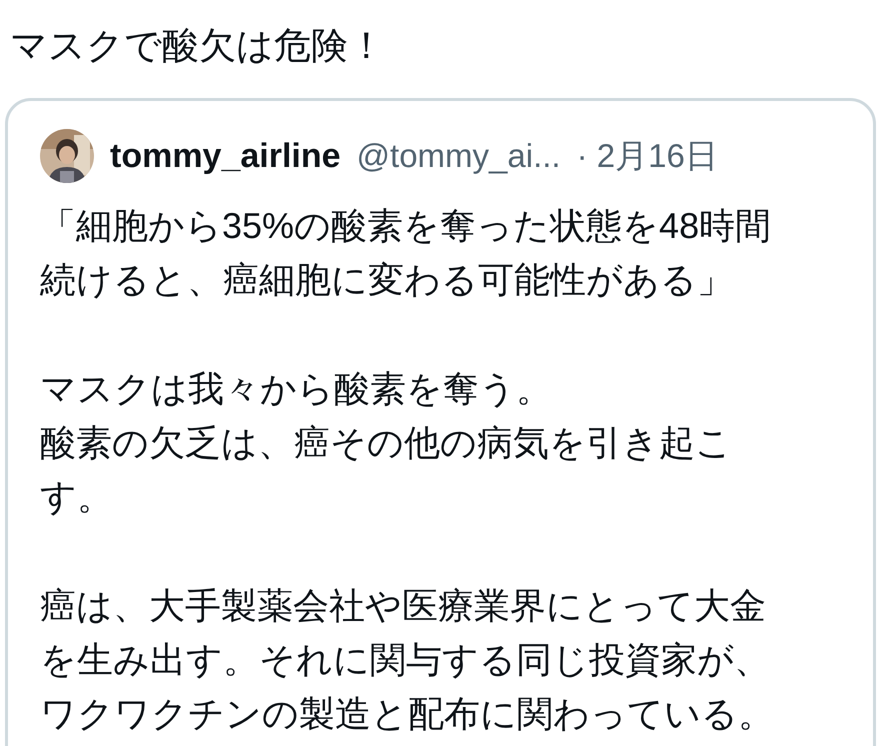  Describe the element at coordinates (225, 156) in the screenshot. I see `author-name: tommy_airline` at that location.